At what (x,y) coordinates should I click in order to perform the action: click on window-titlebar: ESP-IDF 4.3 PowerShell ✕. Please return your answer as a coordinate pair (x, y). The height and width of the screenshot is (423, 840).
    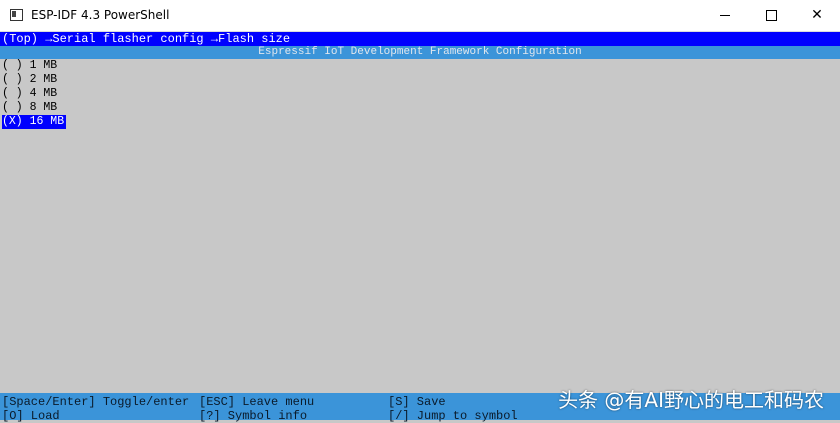
    Looking at the image, I should click on (420, 16).